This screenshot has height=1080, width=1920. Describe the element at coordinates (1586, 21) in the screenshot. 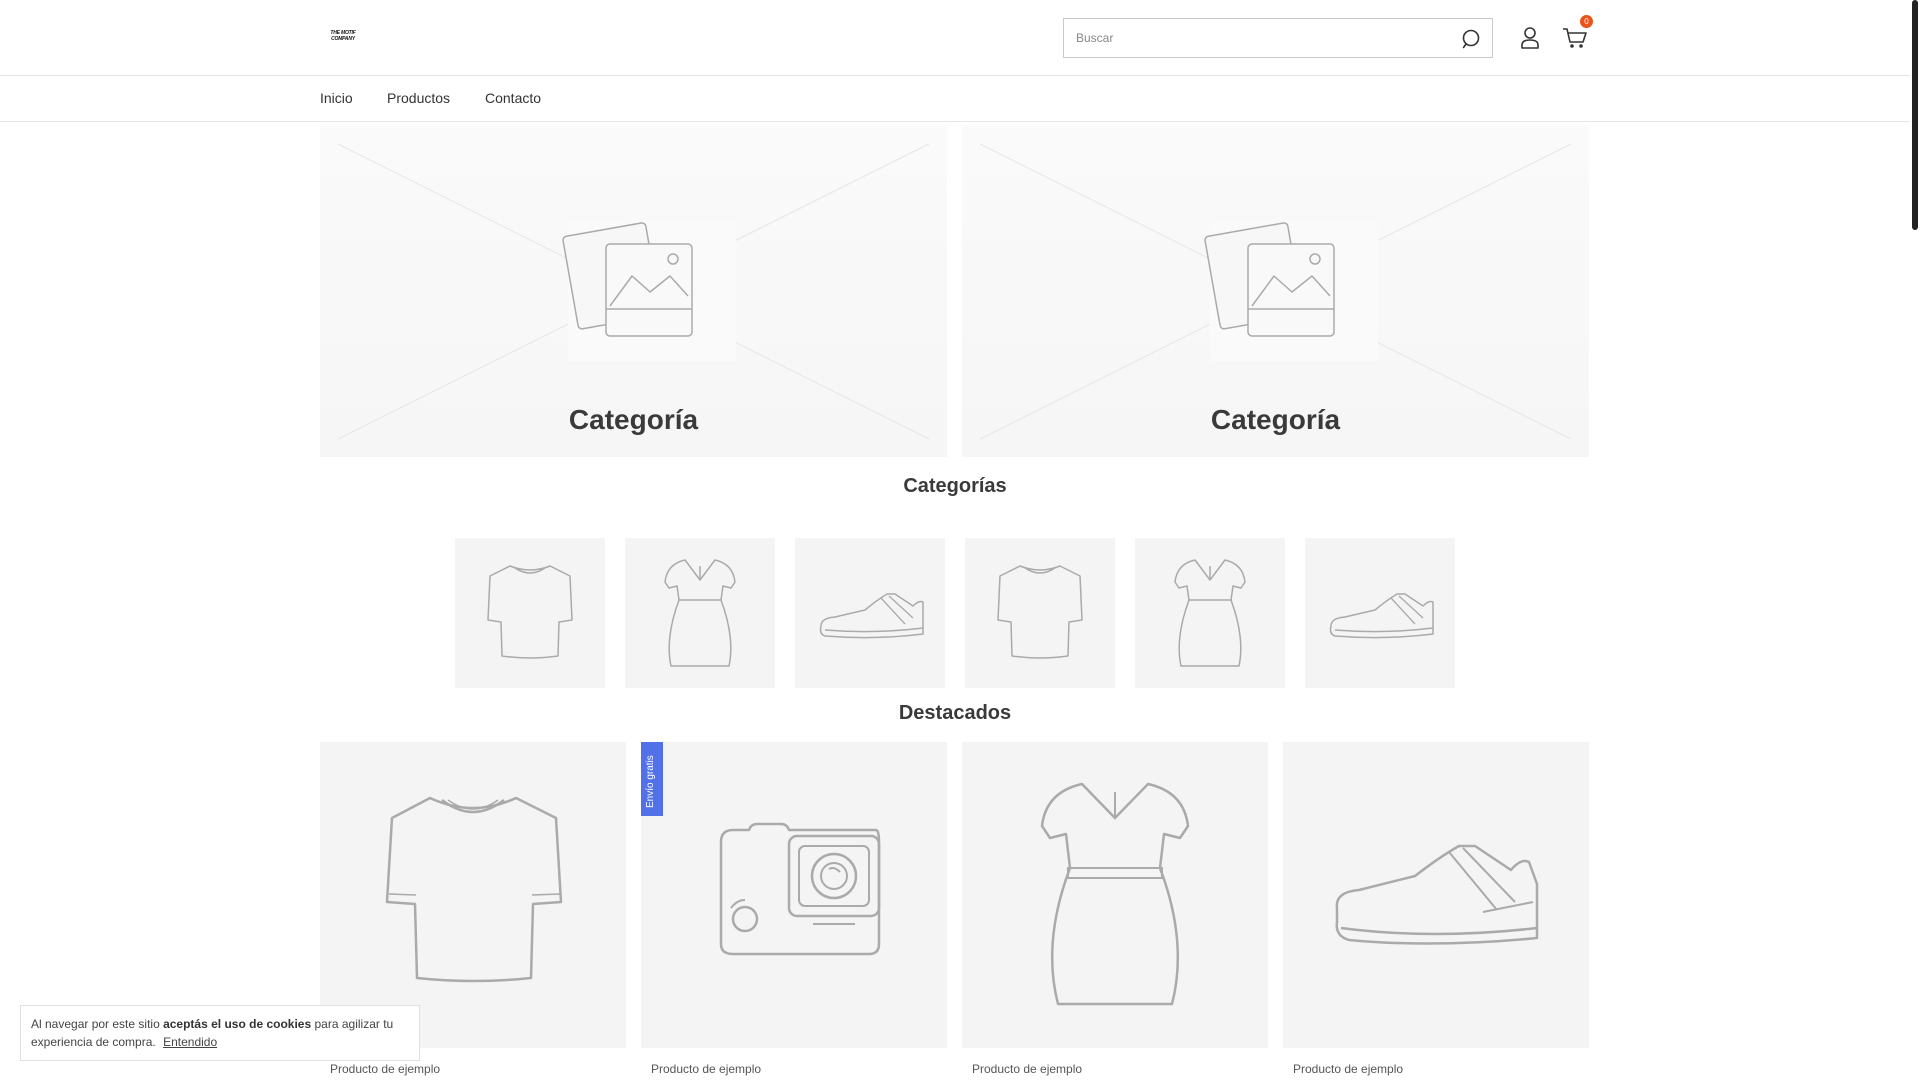

I see `cart-count-badge: 0` at that location.